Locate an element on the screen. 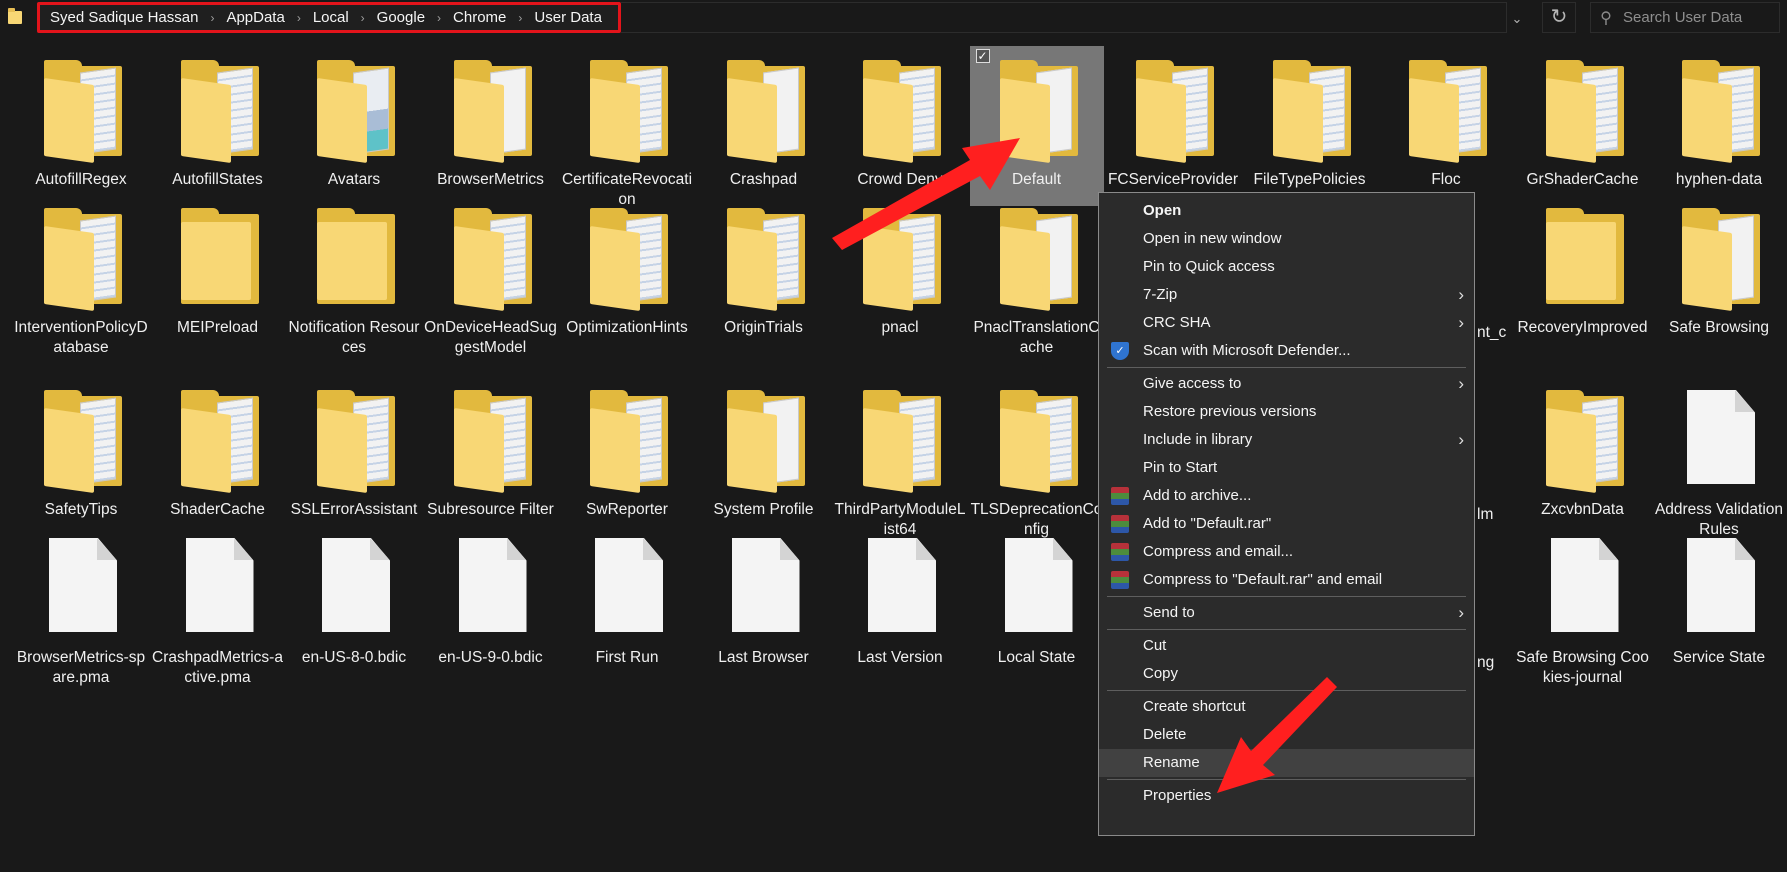  menu-item-open-in-new-window: Open in new window is located at coordinates (1286, 239).